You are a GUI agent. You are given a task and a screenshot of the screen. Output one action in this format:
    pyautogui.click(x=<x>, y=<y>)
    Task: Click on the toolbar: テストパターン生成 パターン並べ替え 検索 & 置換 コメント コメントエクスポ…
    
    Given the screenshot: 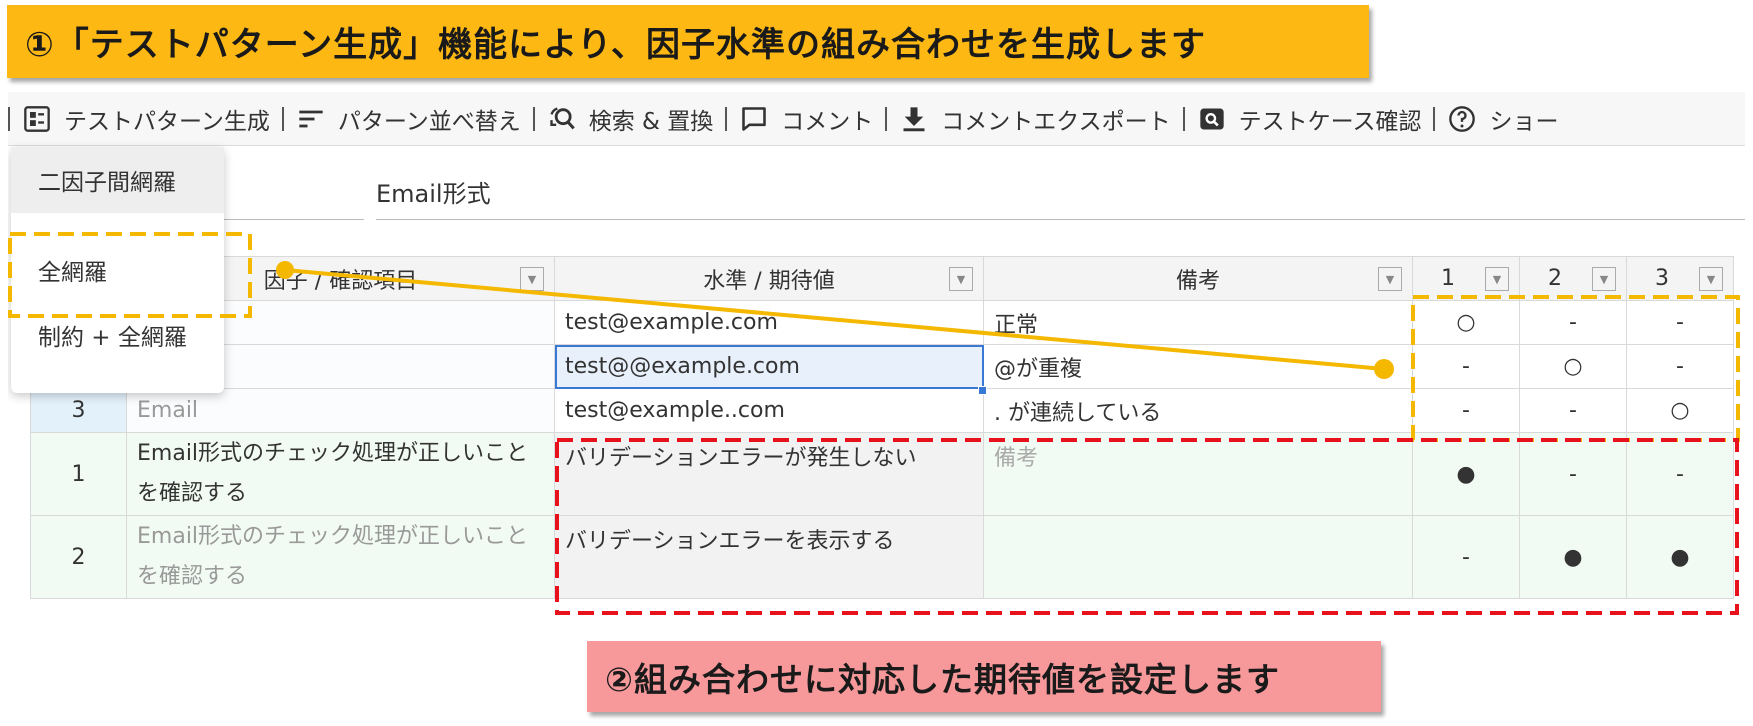 What is the action you would take?
    pyautogui.click(x=876, y=119)
    